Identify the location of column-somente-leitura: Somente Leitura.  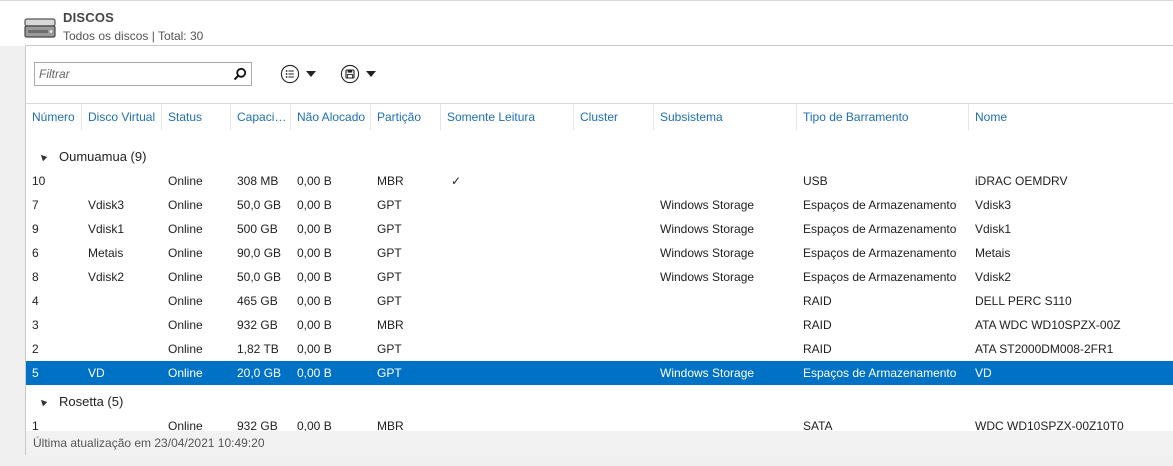
(507, 117).